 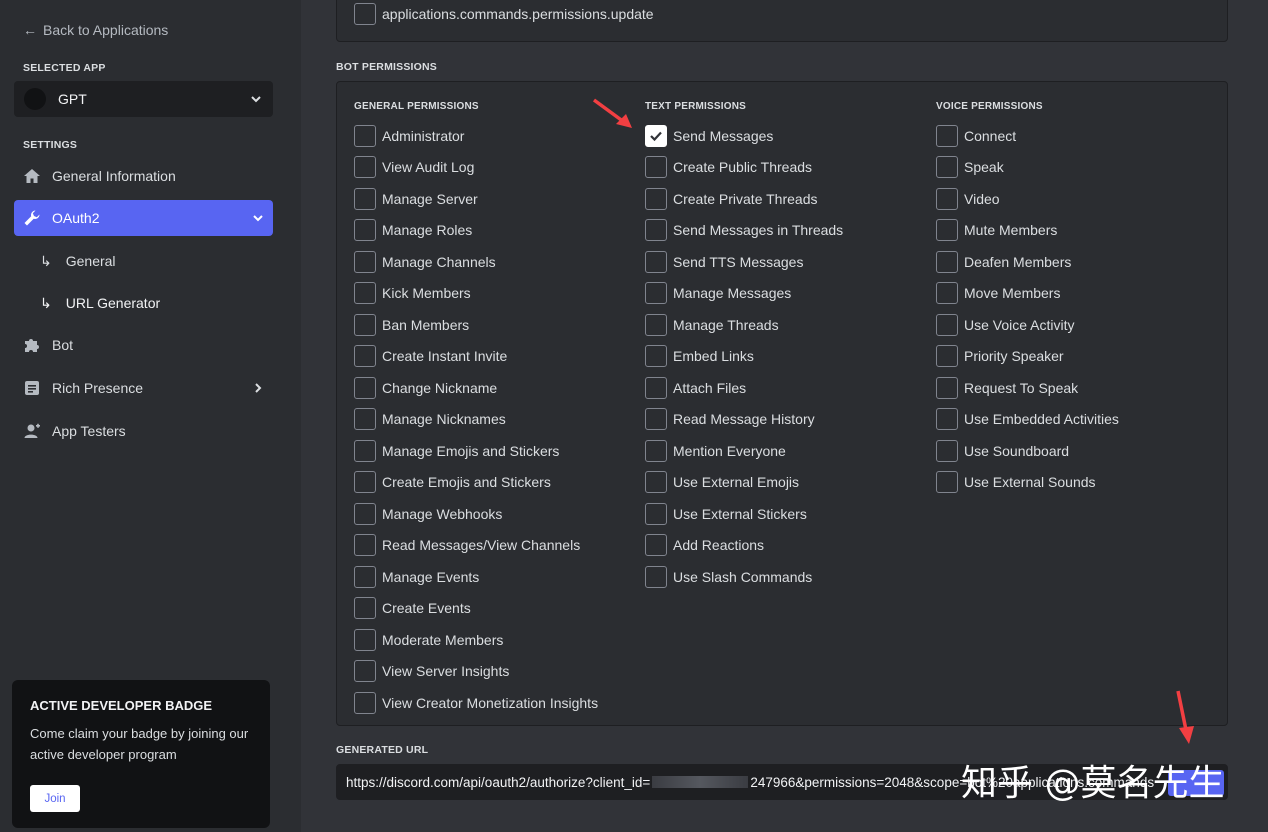 I want to click on permission-row: Ban Members, so click(x=476, y=325).